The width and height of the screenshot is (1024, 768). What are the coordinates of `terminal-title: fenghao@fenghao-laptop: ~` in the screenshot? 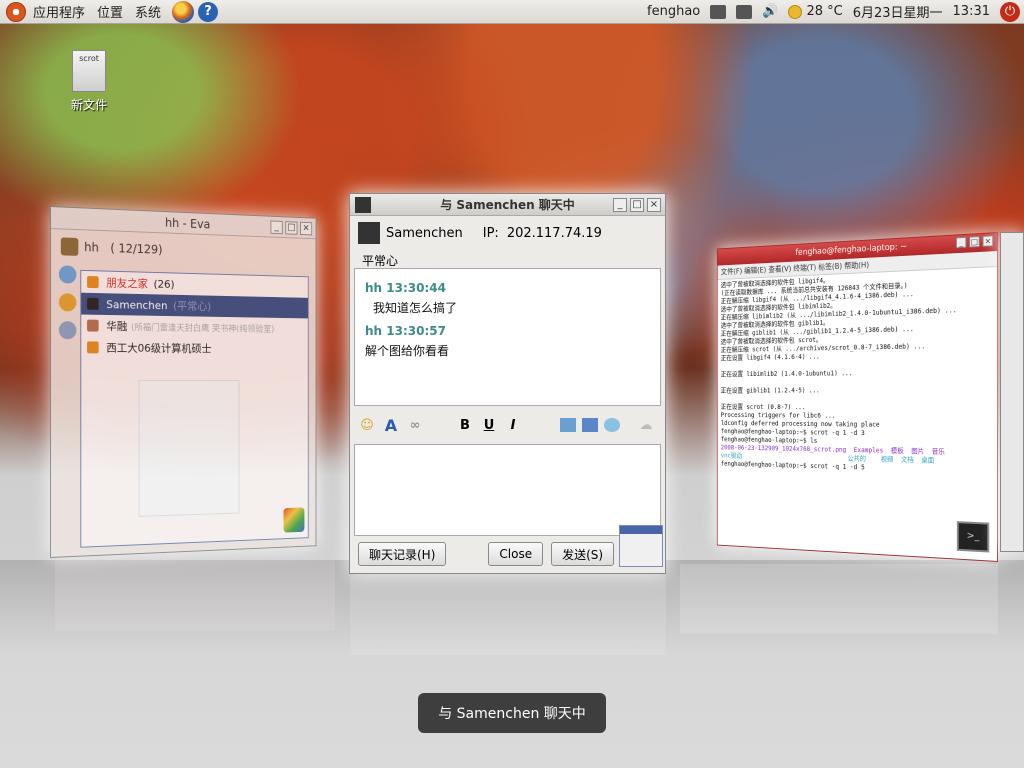 It's located at (851, 250).